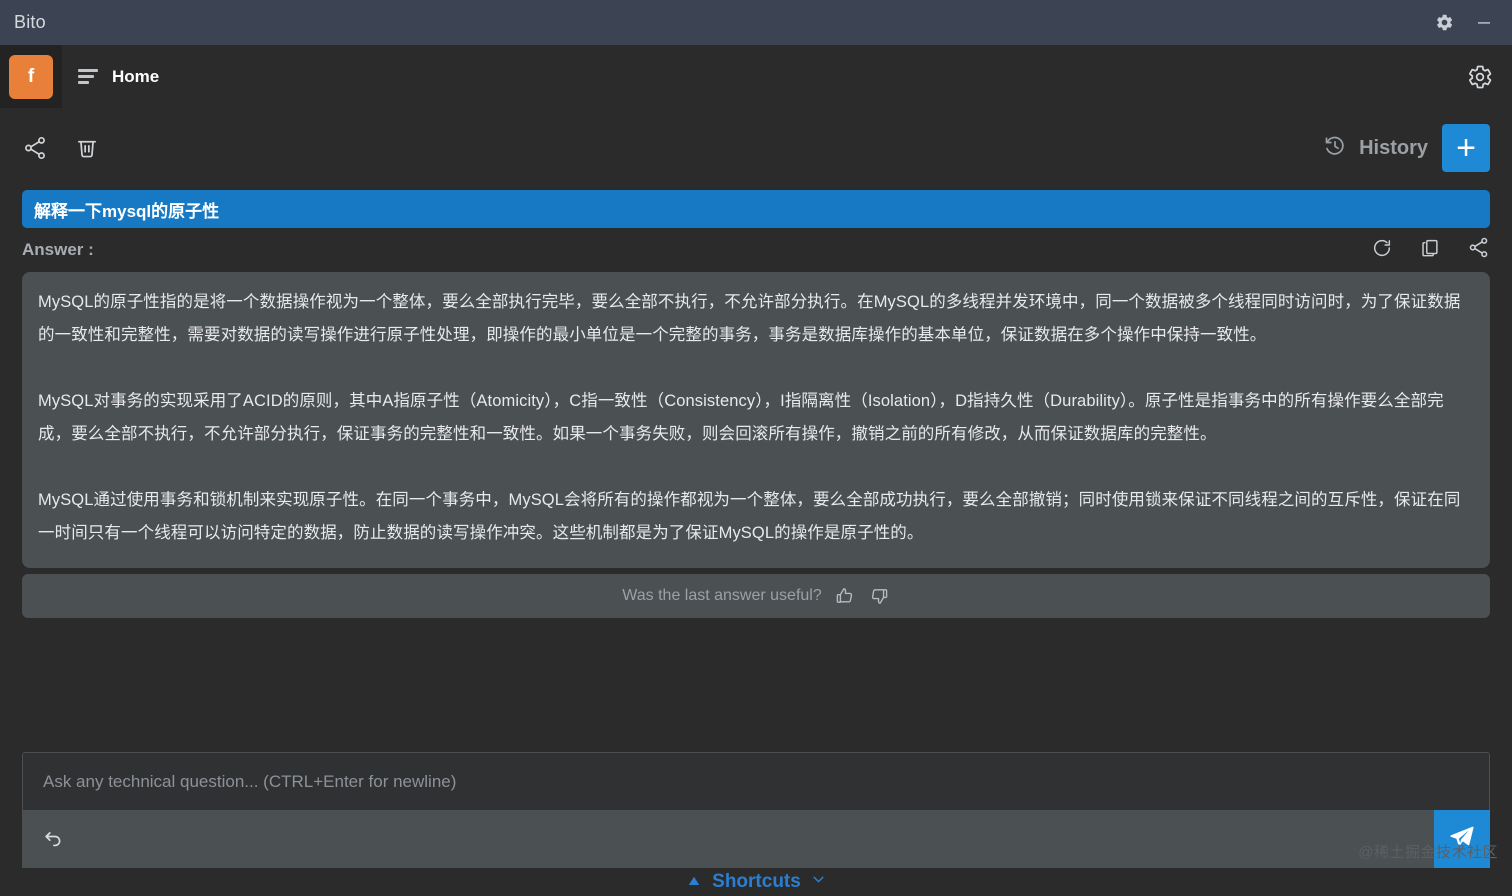 The width and height of the screenshot is (1512, 896). Describe the element at coordinates (1444, 22) in the screenshot. I see `settings-gear-icon` at that location.